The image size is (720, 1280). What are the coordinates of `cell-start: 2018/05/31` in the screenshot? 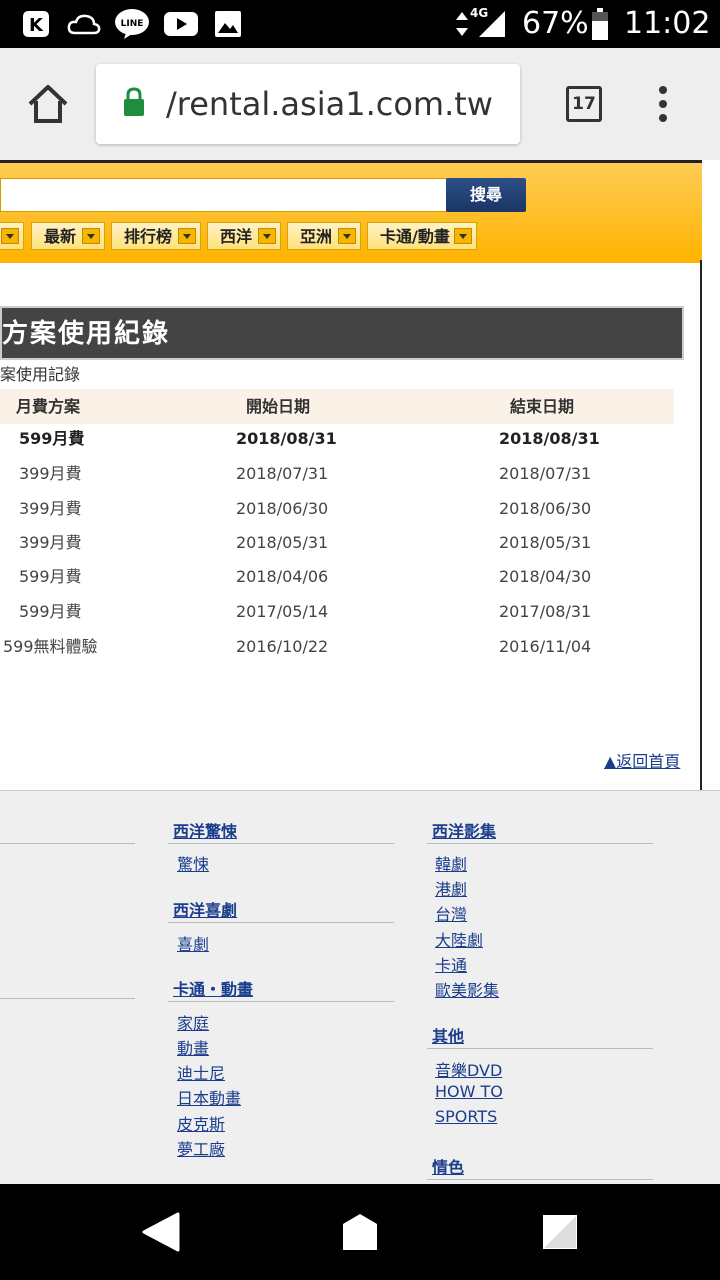 It's located at (282, 542).